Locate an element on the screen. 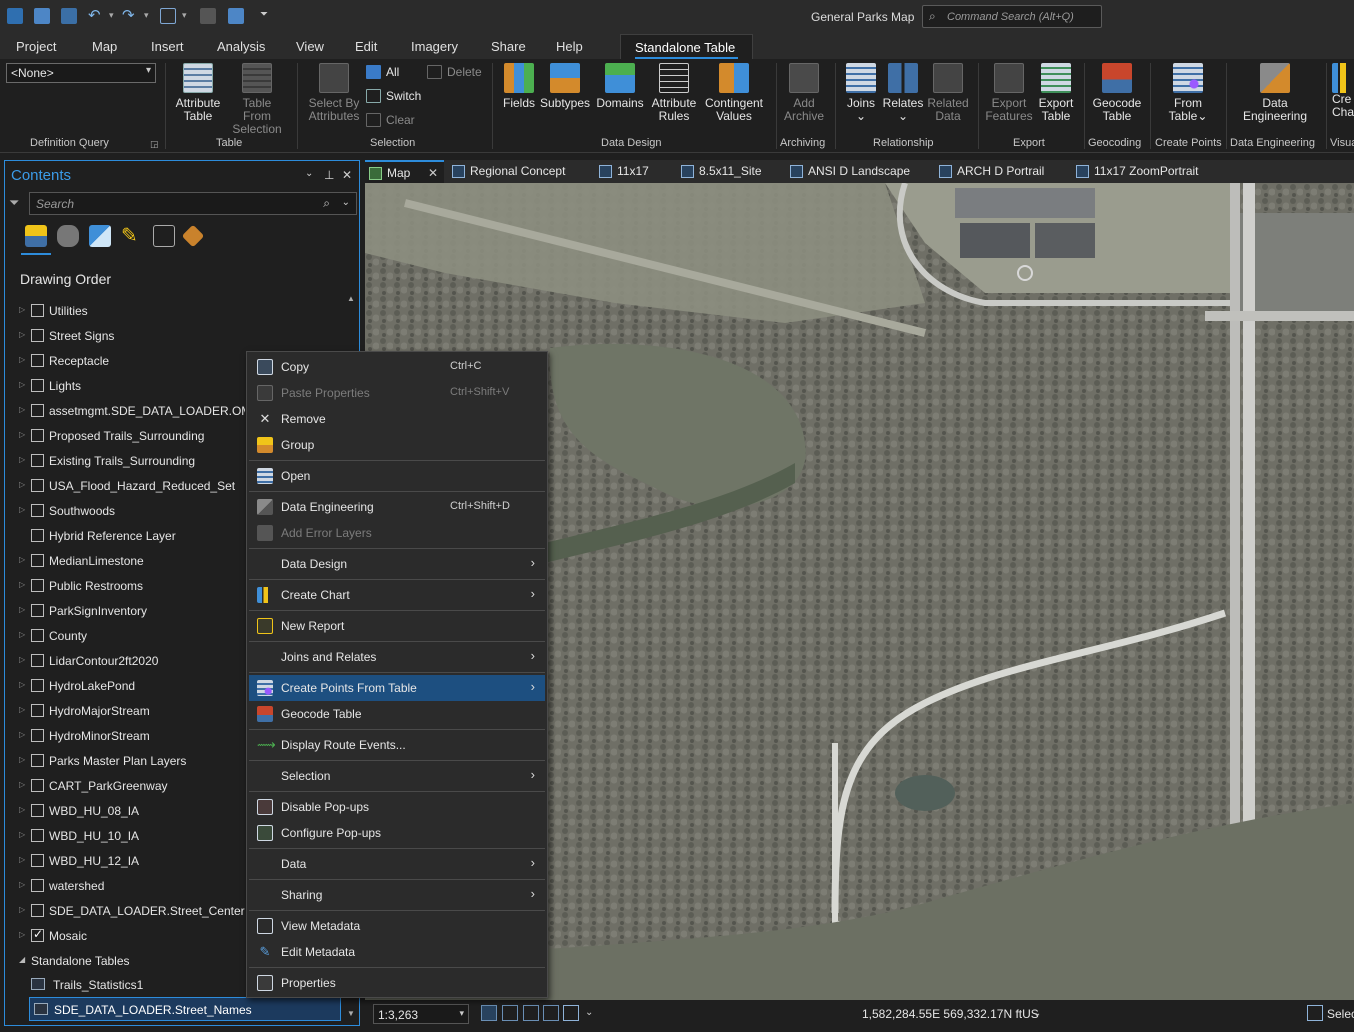  list-by-selection-icon is located at coordinates (100, 236).